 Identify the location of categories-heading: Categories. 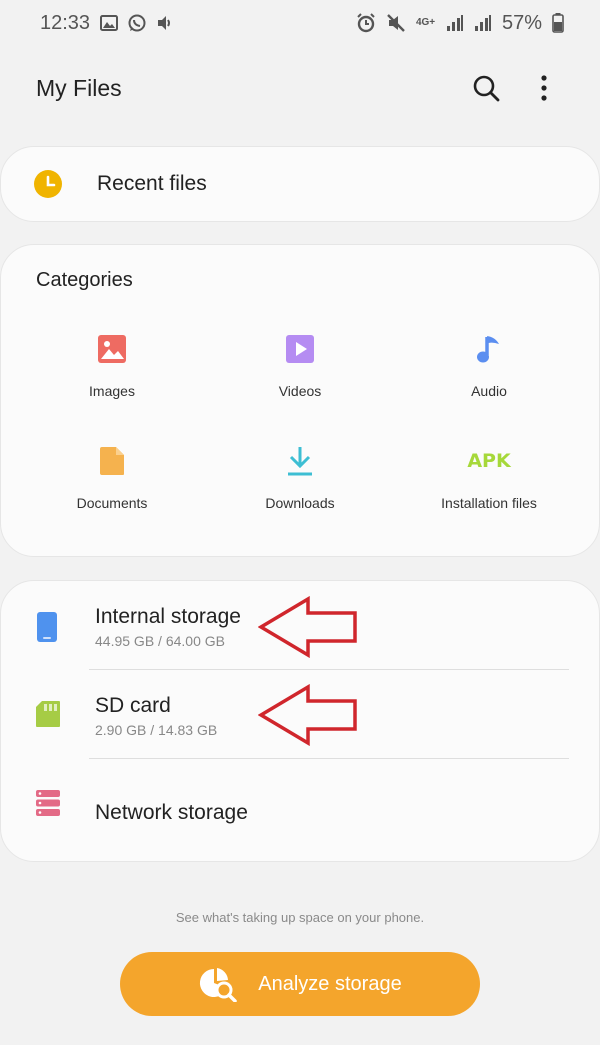
(84, 280).